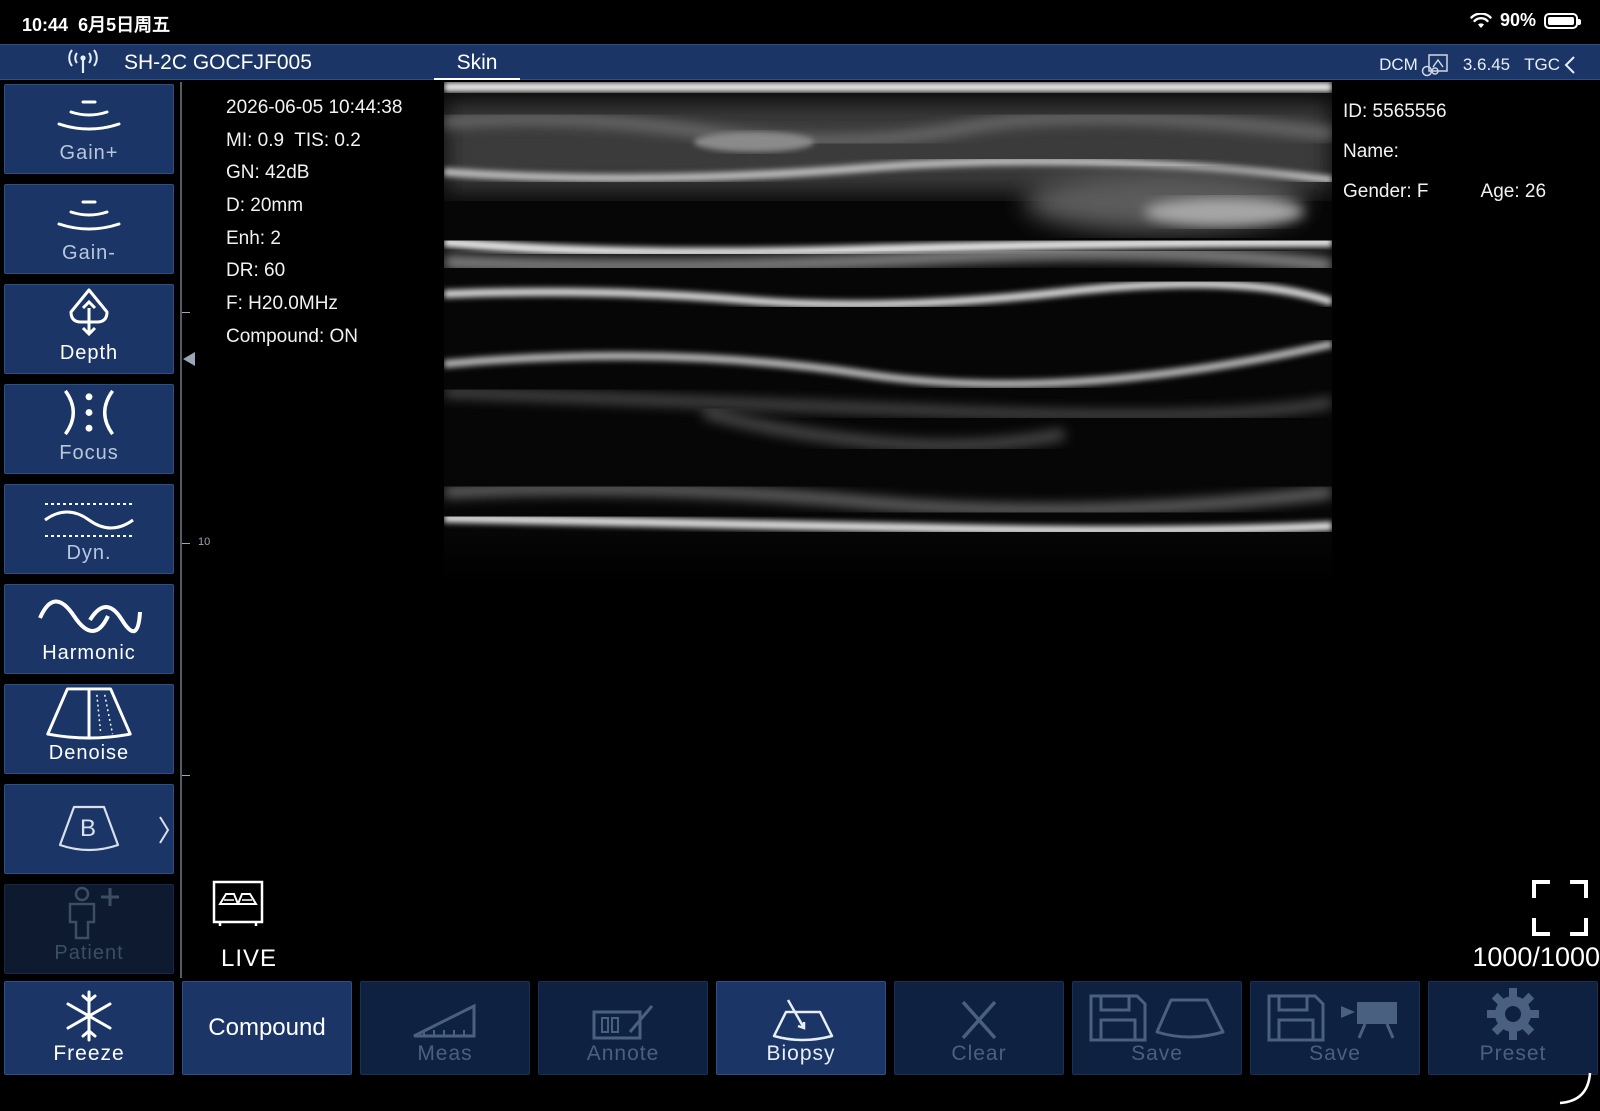 This screenshot has height=1111, width=1600. I want to click on clear-label: Clear, so click(979, 1053).